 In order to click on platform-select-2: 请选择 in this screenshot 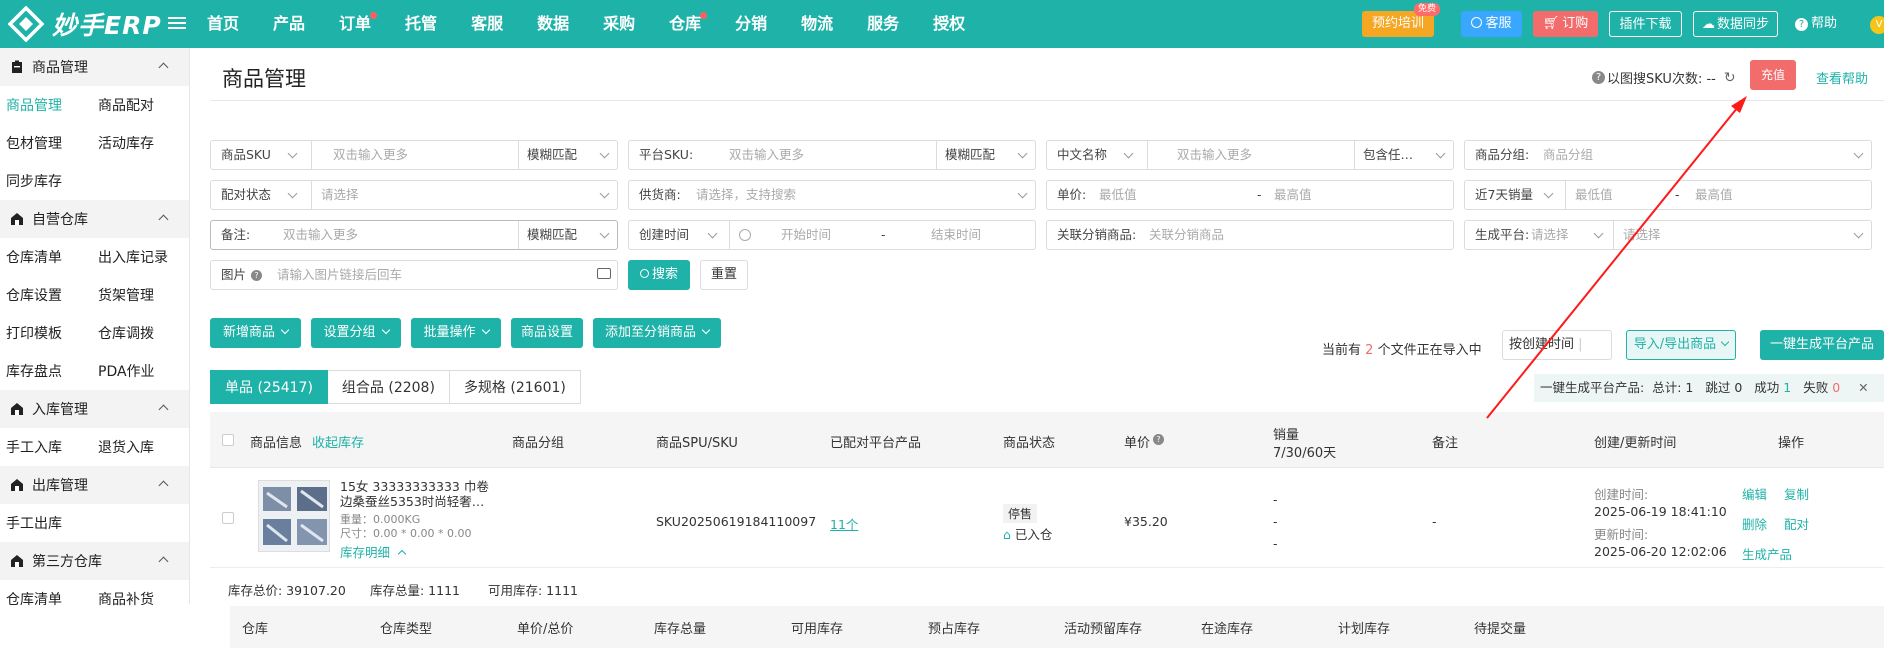, I will do `click(1642, 235)`.